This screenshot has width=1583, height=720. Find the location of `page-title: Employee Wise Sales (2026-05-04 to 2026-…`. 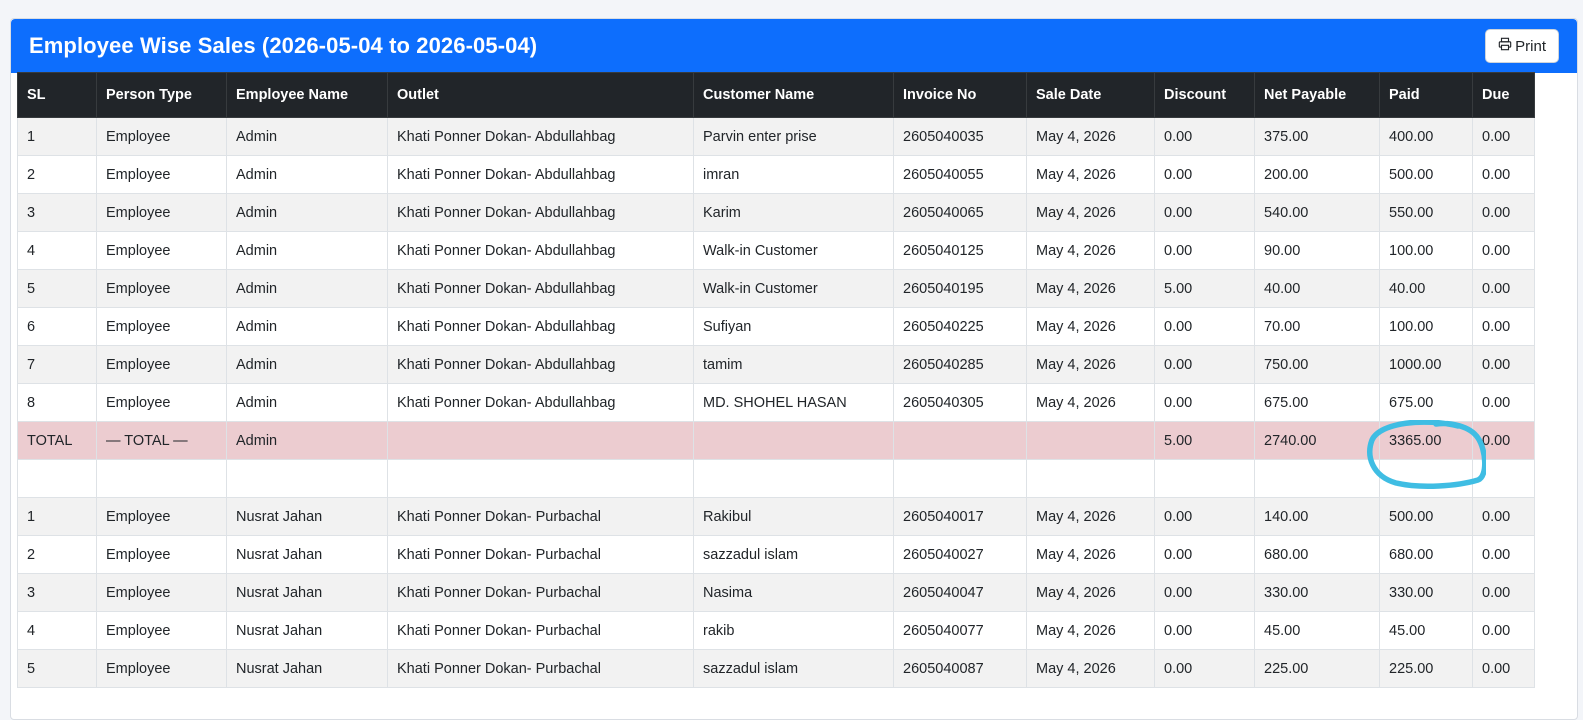

page-title: Employee Wise Sales (2026-05-04 to 2026-… is located at coordinates (283, 45).